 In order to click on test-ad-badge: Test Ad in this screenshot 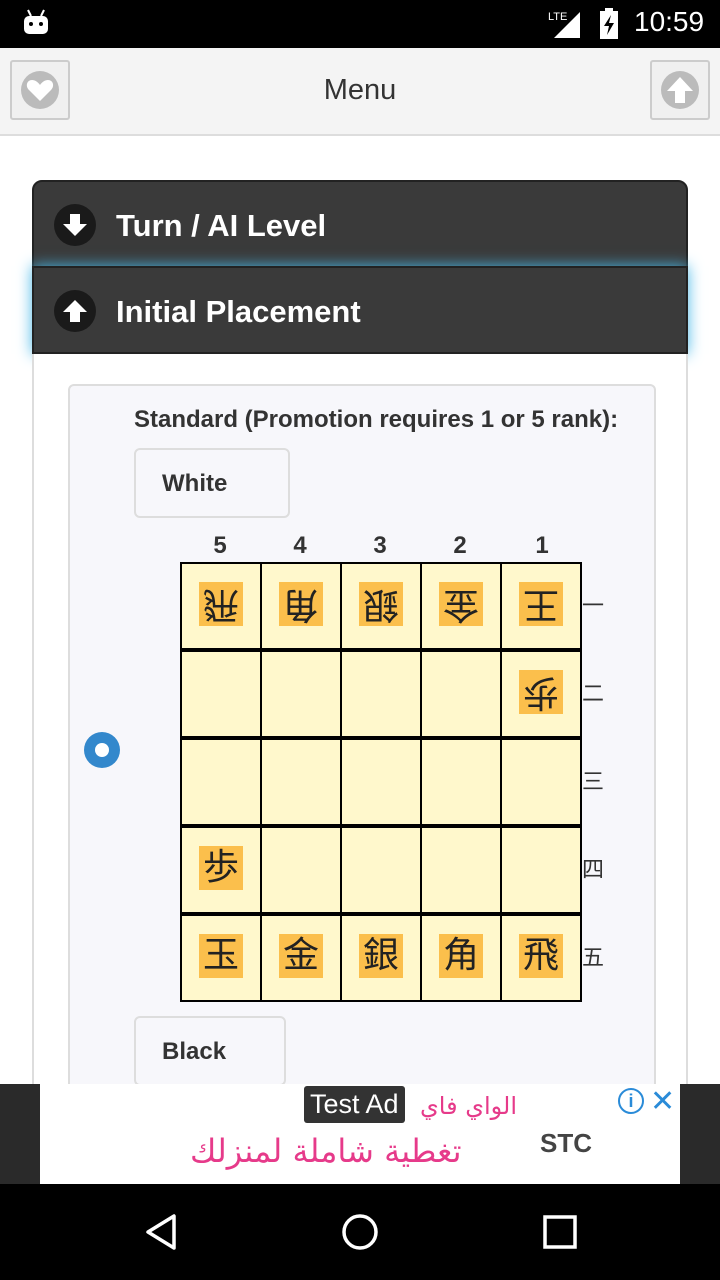, I will do `click(354, 1104)`.